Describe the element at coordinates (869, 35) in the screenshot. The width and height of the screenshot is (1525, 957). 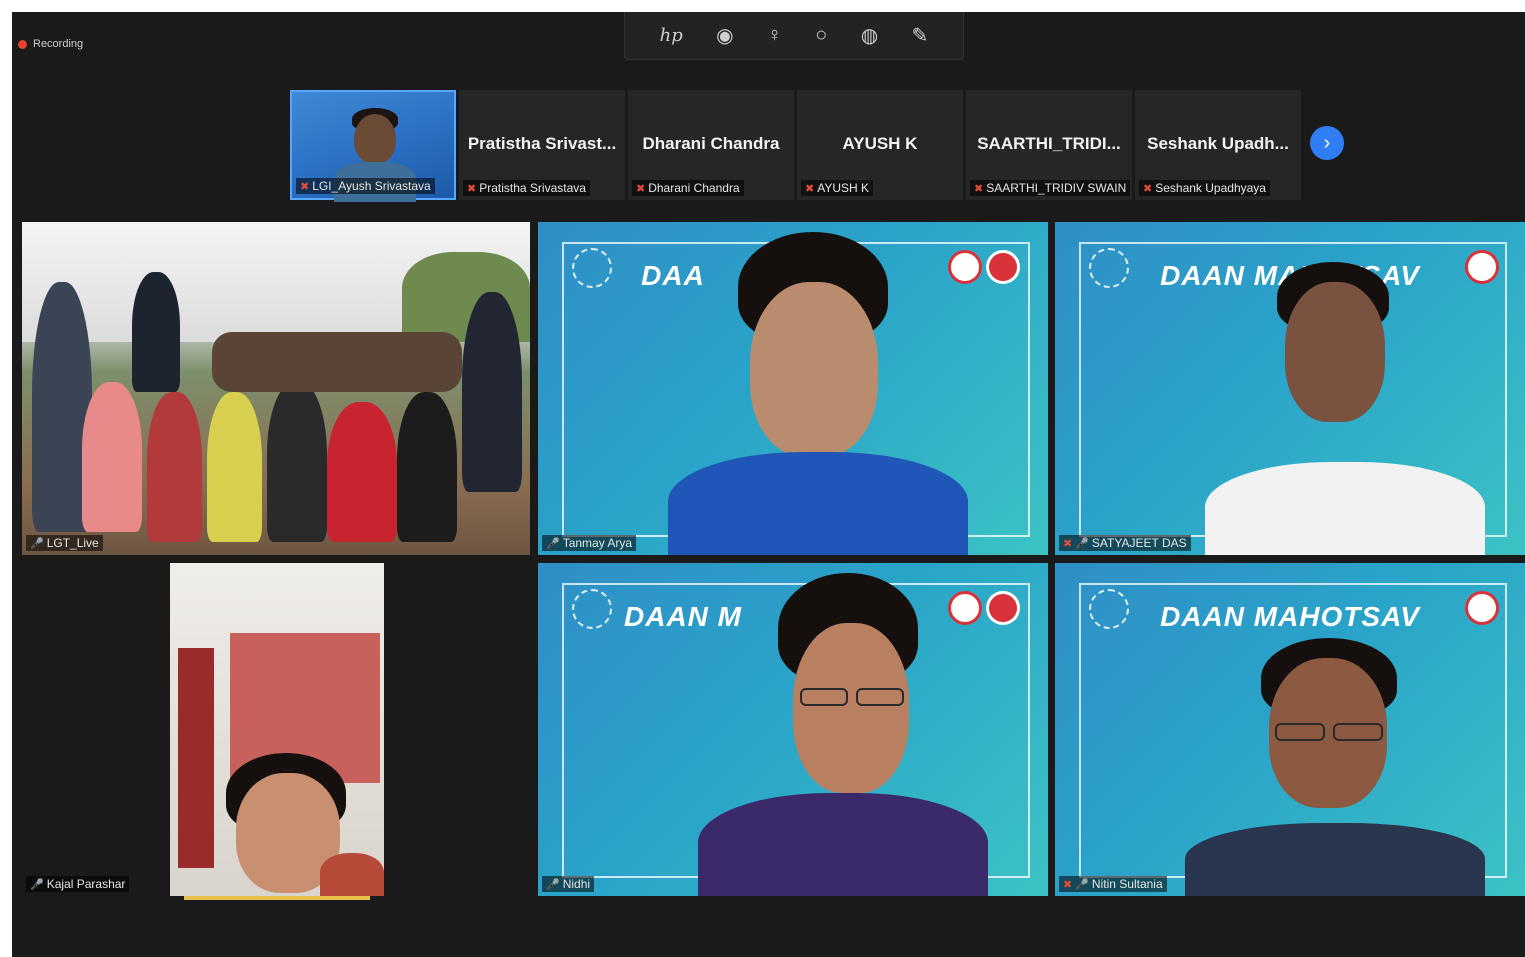
I see `share-icon: ◍` at that location.